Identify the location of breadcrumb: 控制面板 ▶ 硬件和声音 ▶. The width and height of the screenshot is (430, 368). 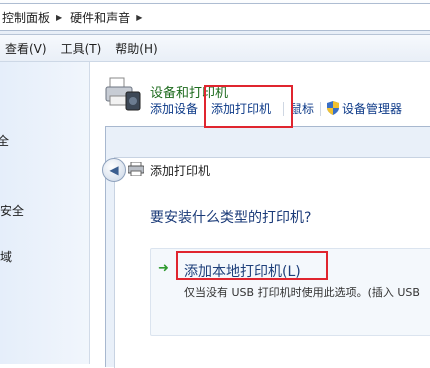
(215, 17).